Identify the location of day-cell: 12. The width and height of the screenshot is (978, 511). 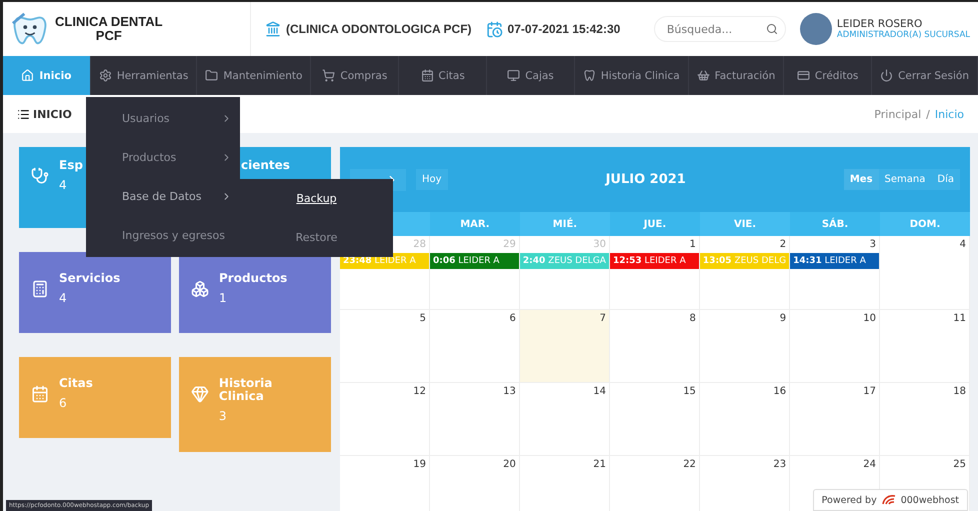
(385, 419).